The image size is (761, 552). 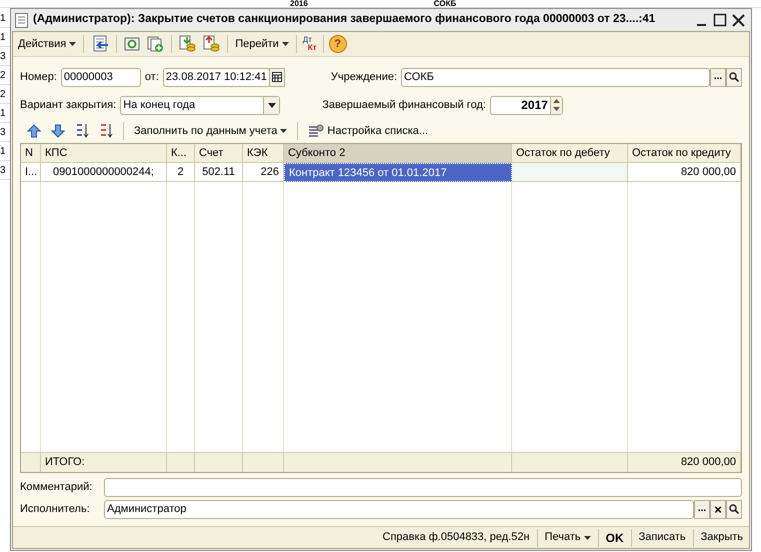 I want to click on comment-label: Комментарий:, so click(x=57, y=487).